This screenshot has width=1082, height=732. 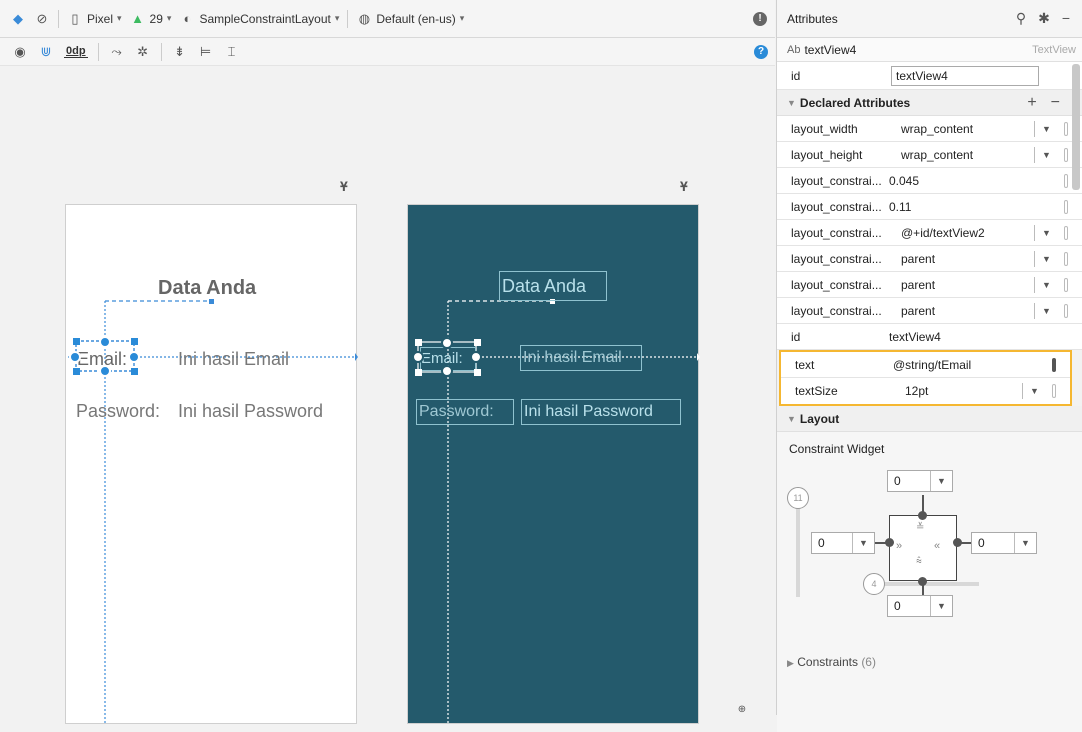 What do you see at coordinates (831, 662) in the screenshot?
I see `constraints-section: ▶ Constraints (6)` at bounding box center [831, 662].